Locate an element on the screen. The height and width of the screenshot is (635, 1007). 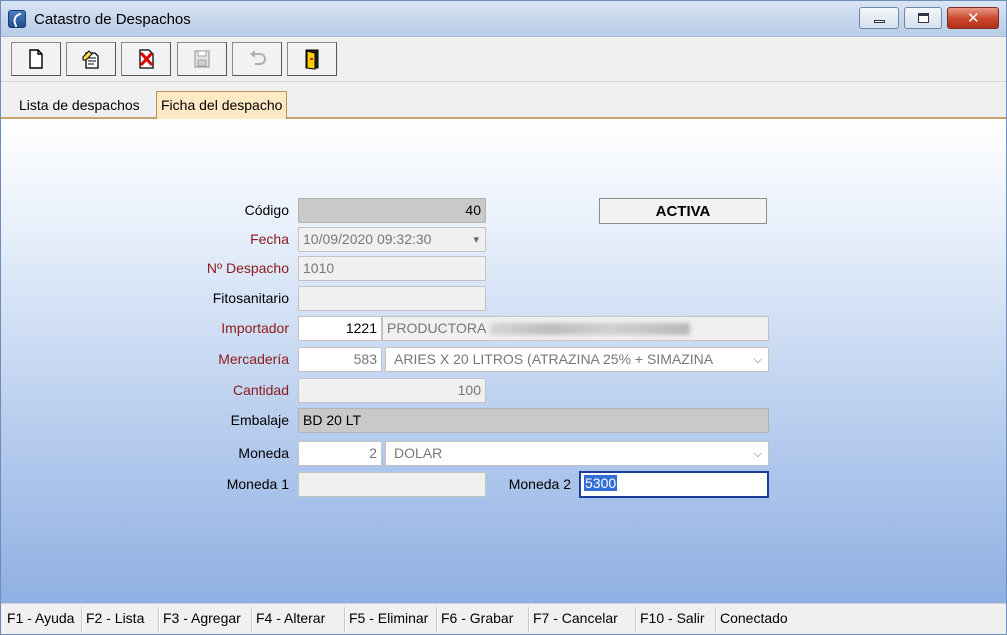
cantidad-field: 100 is located at coordinates (392, 390).